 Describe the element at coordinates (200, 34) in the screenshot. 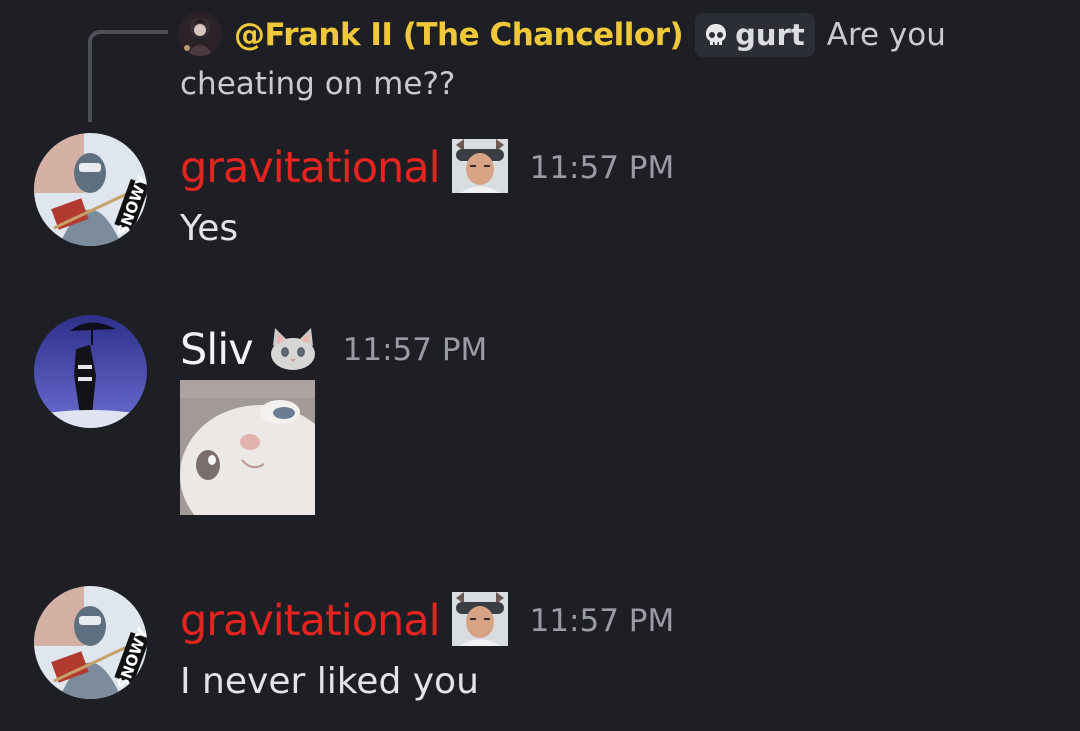

I see `reply-author-avatar` at that location.